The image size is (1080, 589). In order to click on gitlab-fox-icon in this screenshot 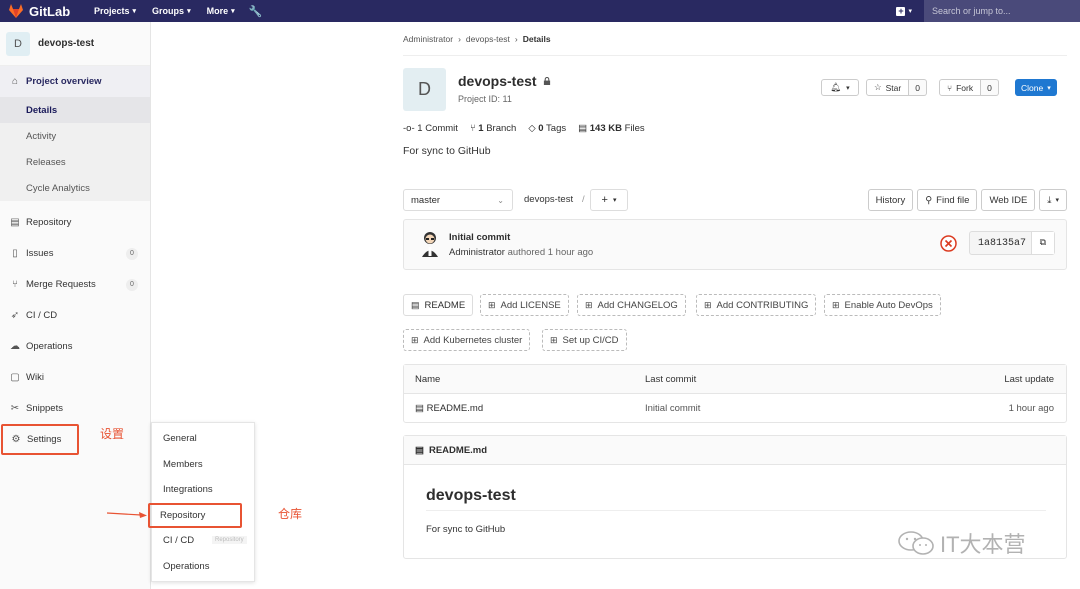, I will do `click(16, 11)`.